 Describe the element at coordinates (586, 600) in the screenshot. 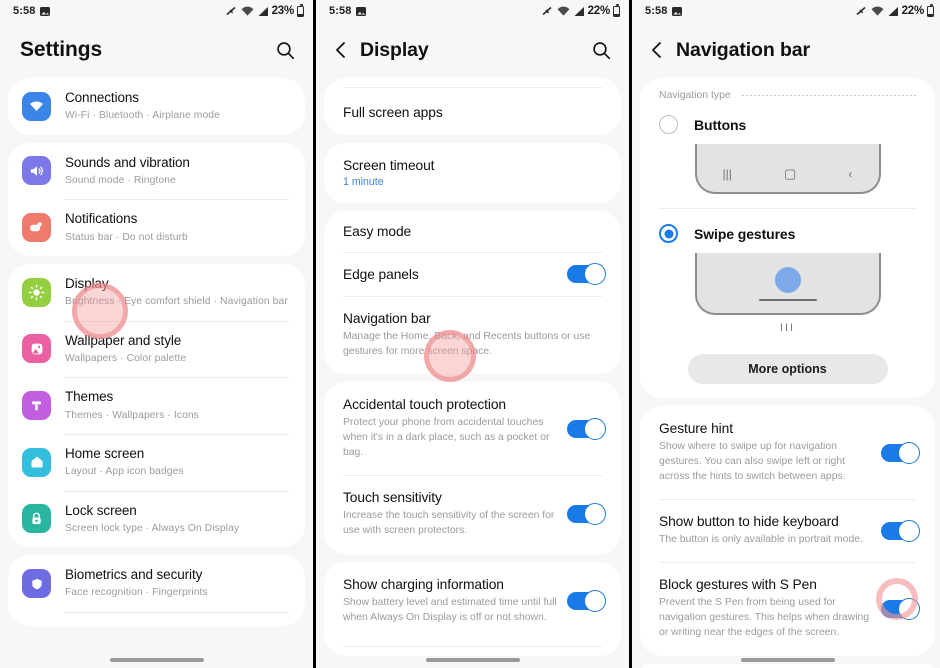

I see `toggle-show-charging-information` at that location.